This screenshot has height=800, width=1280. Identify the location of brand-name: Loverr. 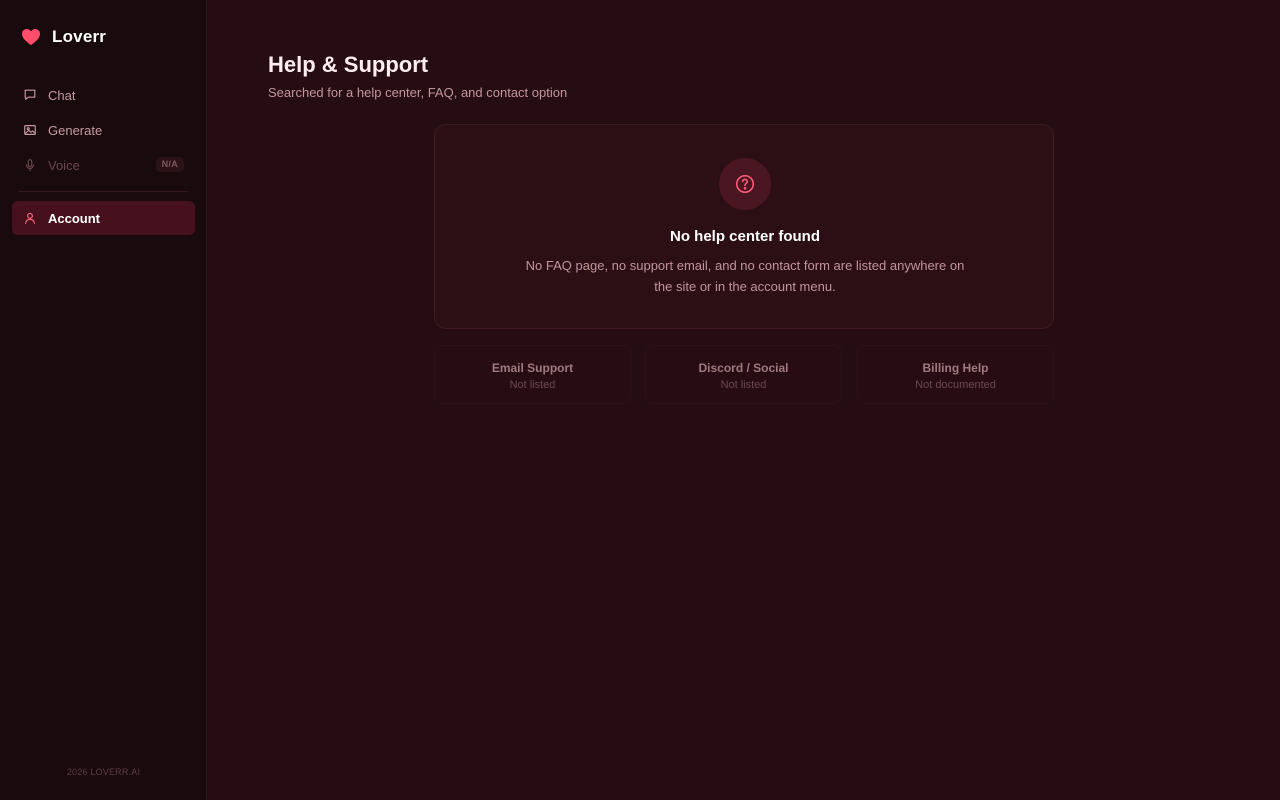
(79, 36).